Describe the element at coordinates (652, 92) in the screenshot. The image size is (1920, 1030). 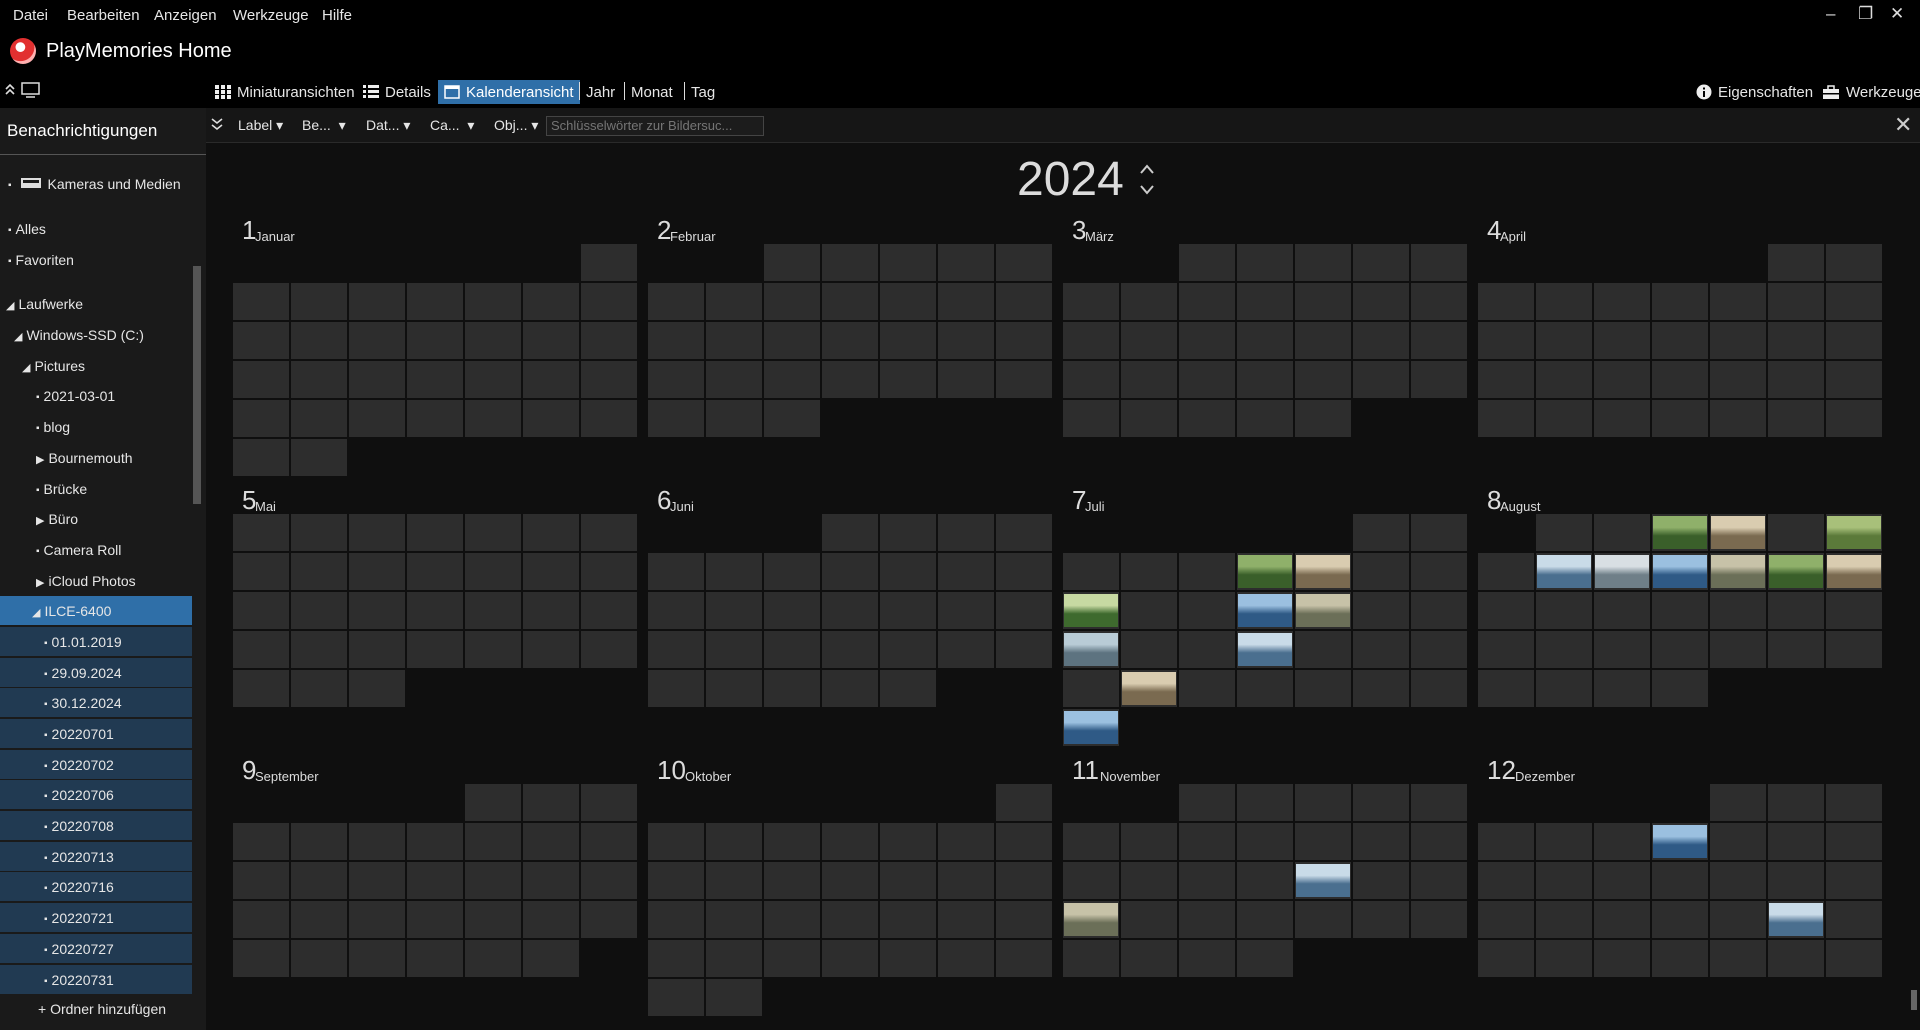
I see `tab-month: Monat` at that location.